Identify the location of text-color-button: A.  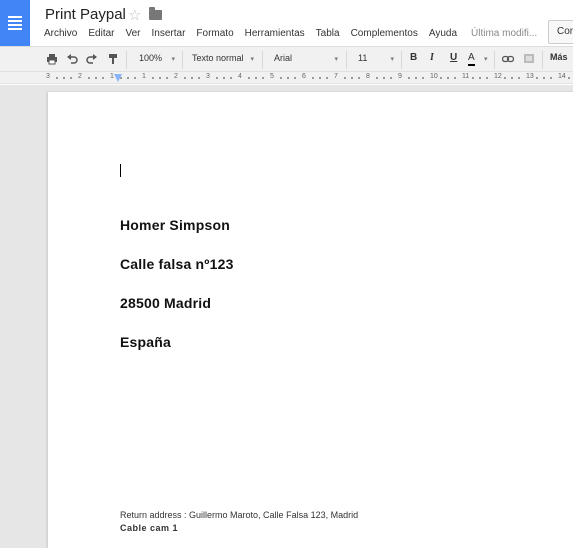
(471, 59).